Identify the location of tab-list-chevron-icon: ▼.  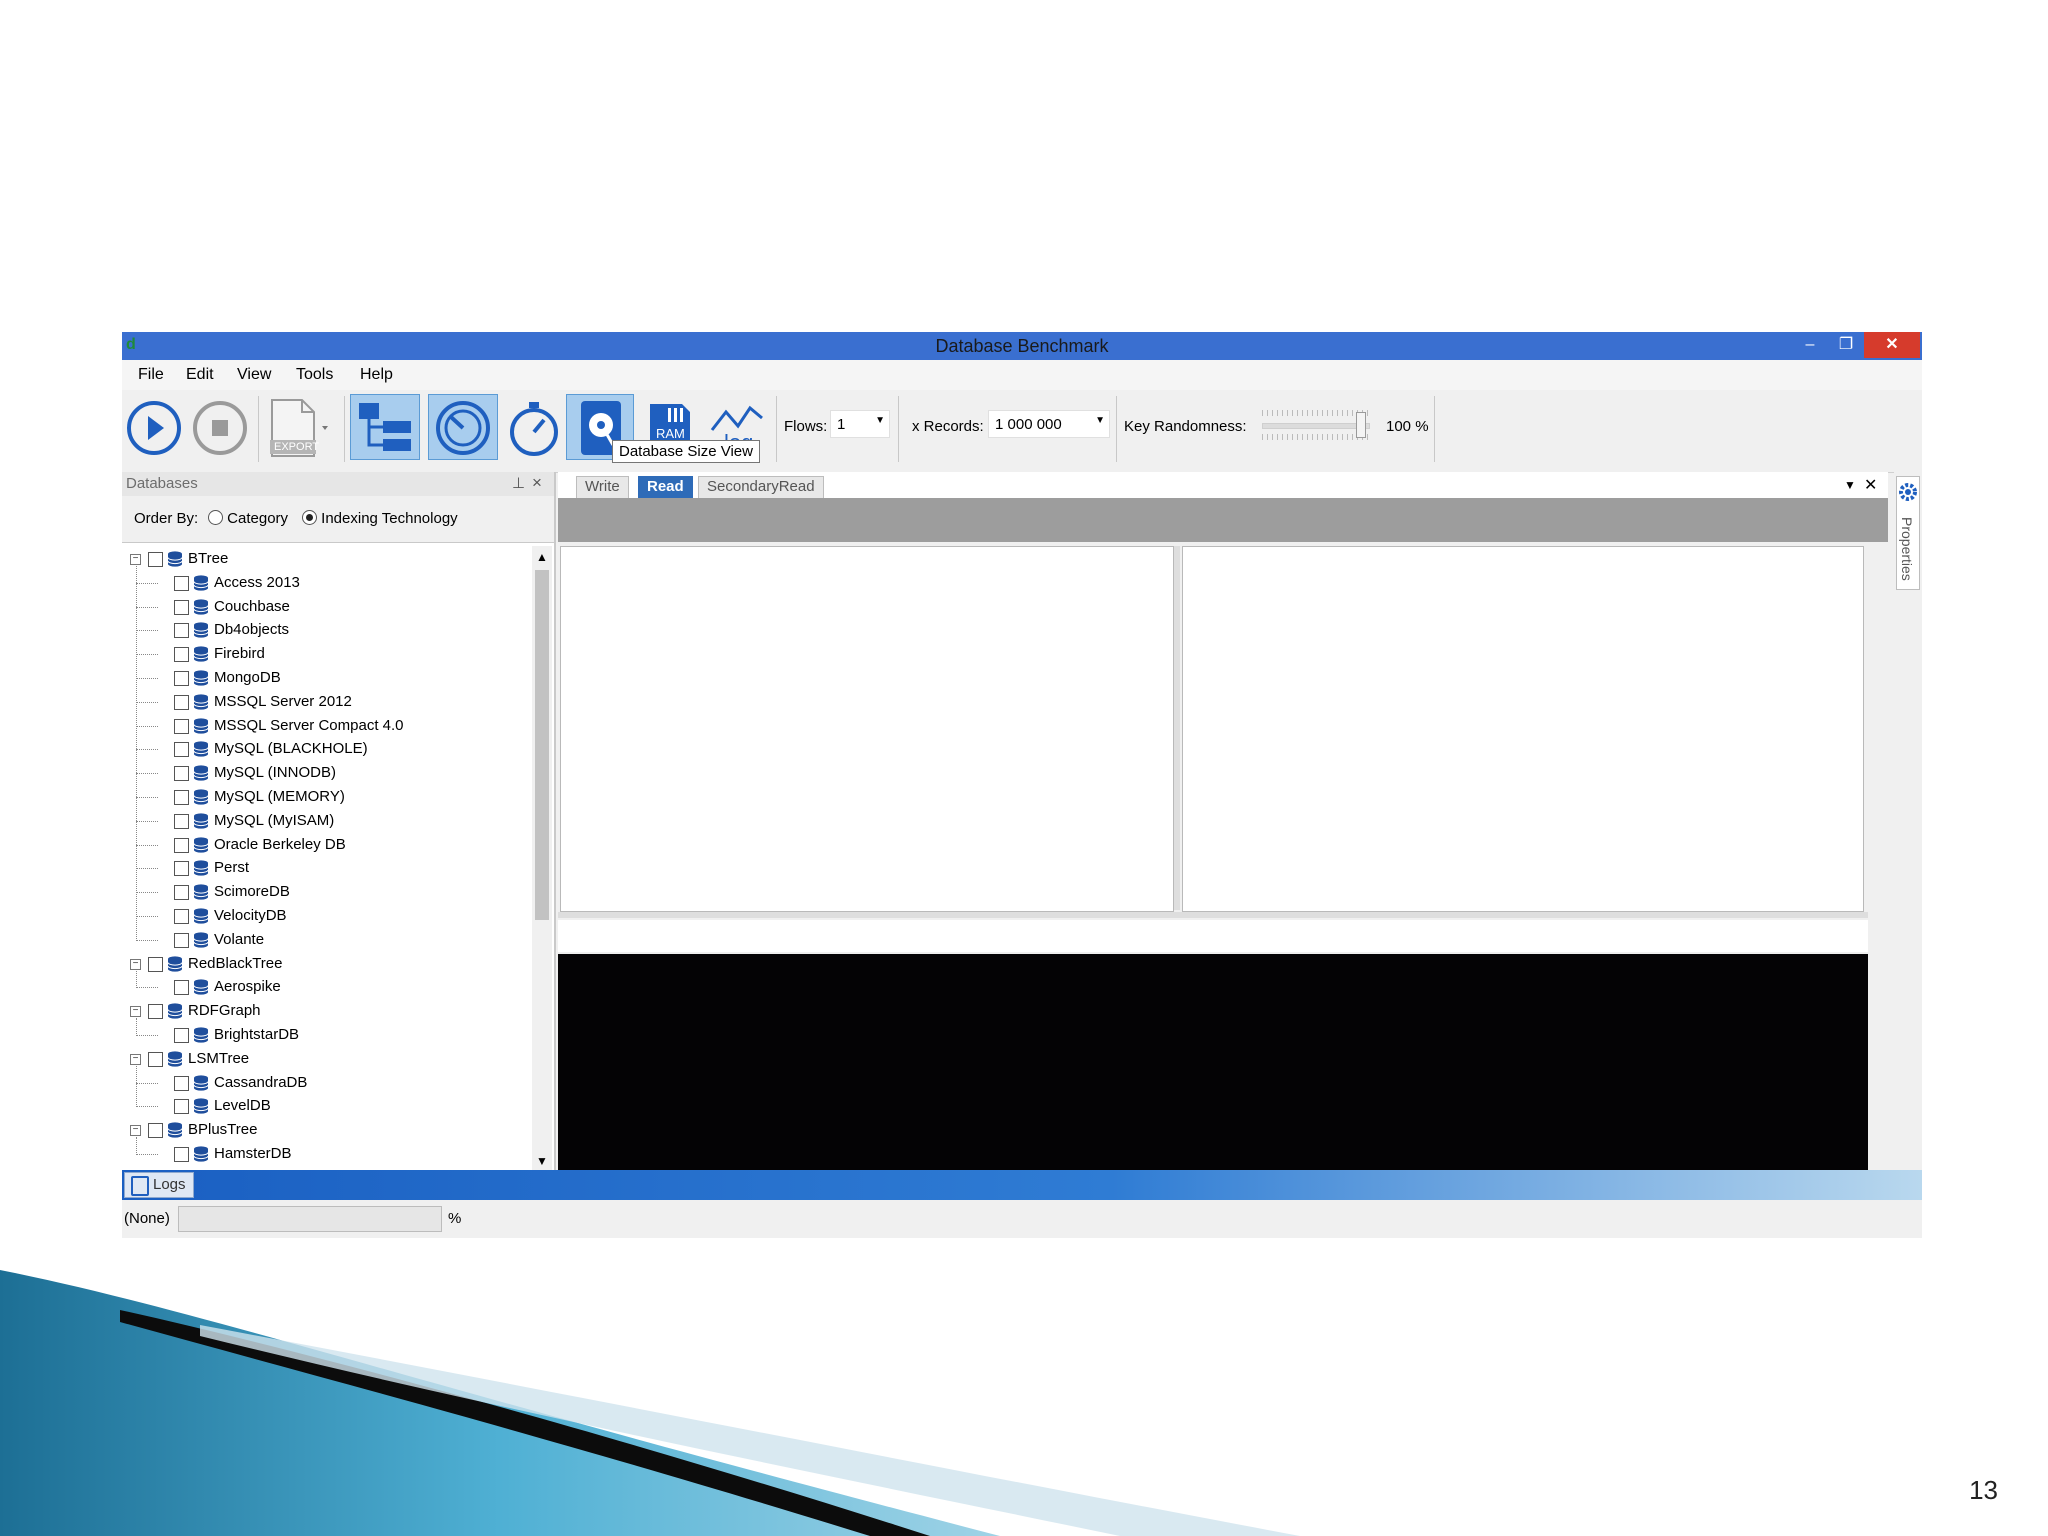
(1850, 485).